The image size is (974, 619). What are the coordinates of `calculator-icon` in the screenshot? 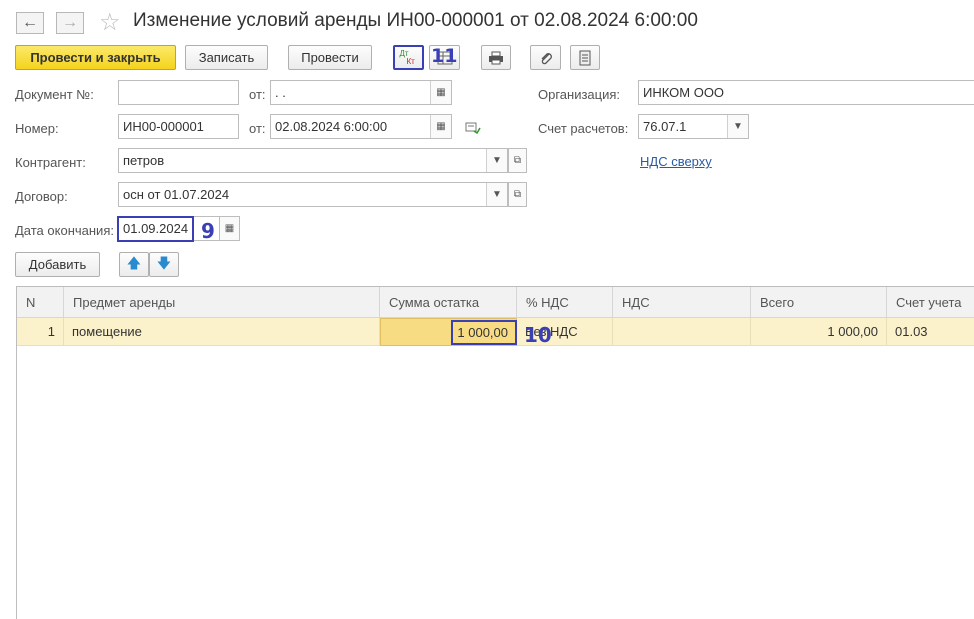 It's located at (585, 57).